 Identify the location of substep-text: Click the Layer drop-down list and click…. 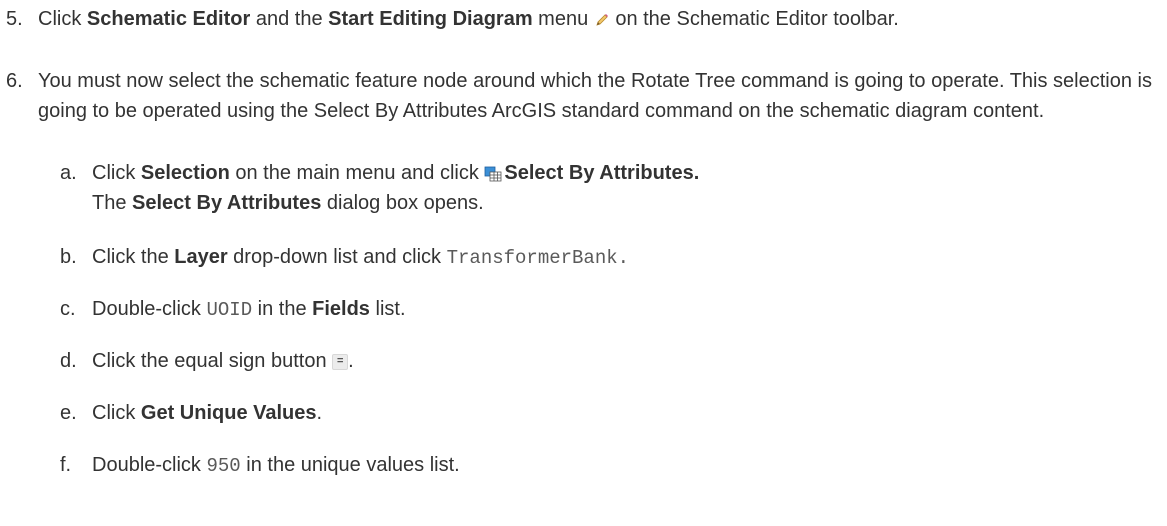
(622, 257).